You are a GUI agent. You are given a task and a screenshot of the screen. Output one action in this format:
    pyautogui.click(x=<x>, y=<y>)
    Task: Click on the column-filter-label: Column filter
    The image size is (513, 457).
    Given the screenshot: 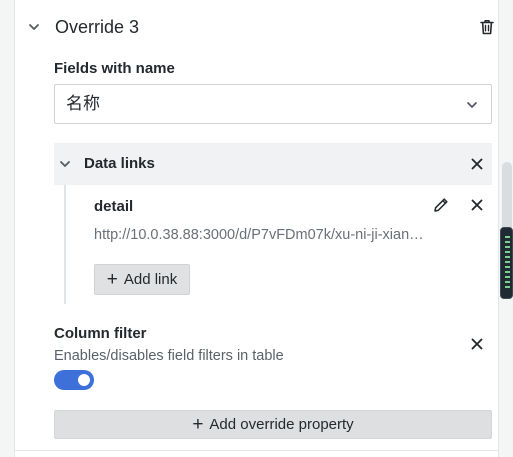 What is the action you would take?
    pyautogui.click(x=100, y=333)
    